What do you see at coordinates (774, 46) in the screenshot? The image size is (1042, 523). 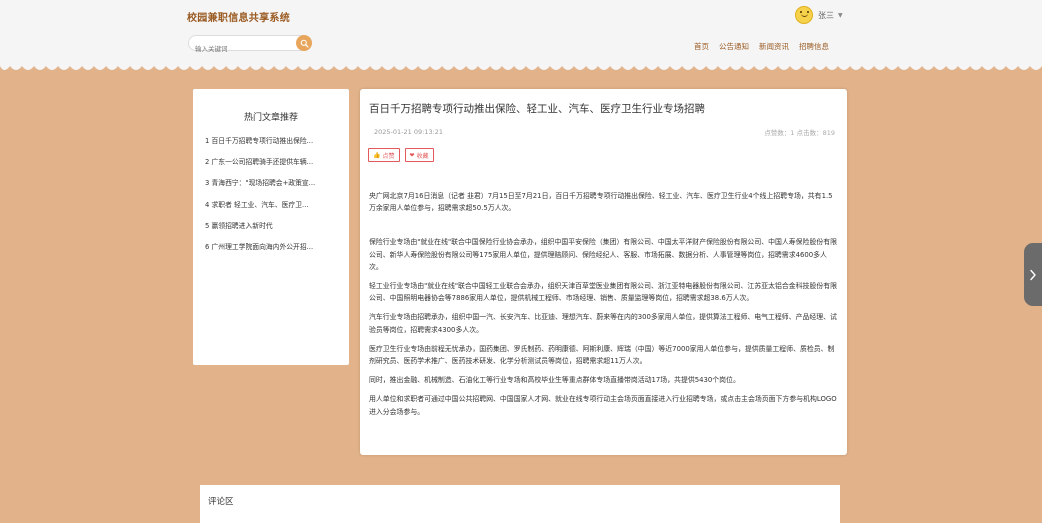 I see `nav-news: 新闻资讯` at bounding box center [774, 46].